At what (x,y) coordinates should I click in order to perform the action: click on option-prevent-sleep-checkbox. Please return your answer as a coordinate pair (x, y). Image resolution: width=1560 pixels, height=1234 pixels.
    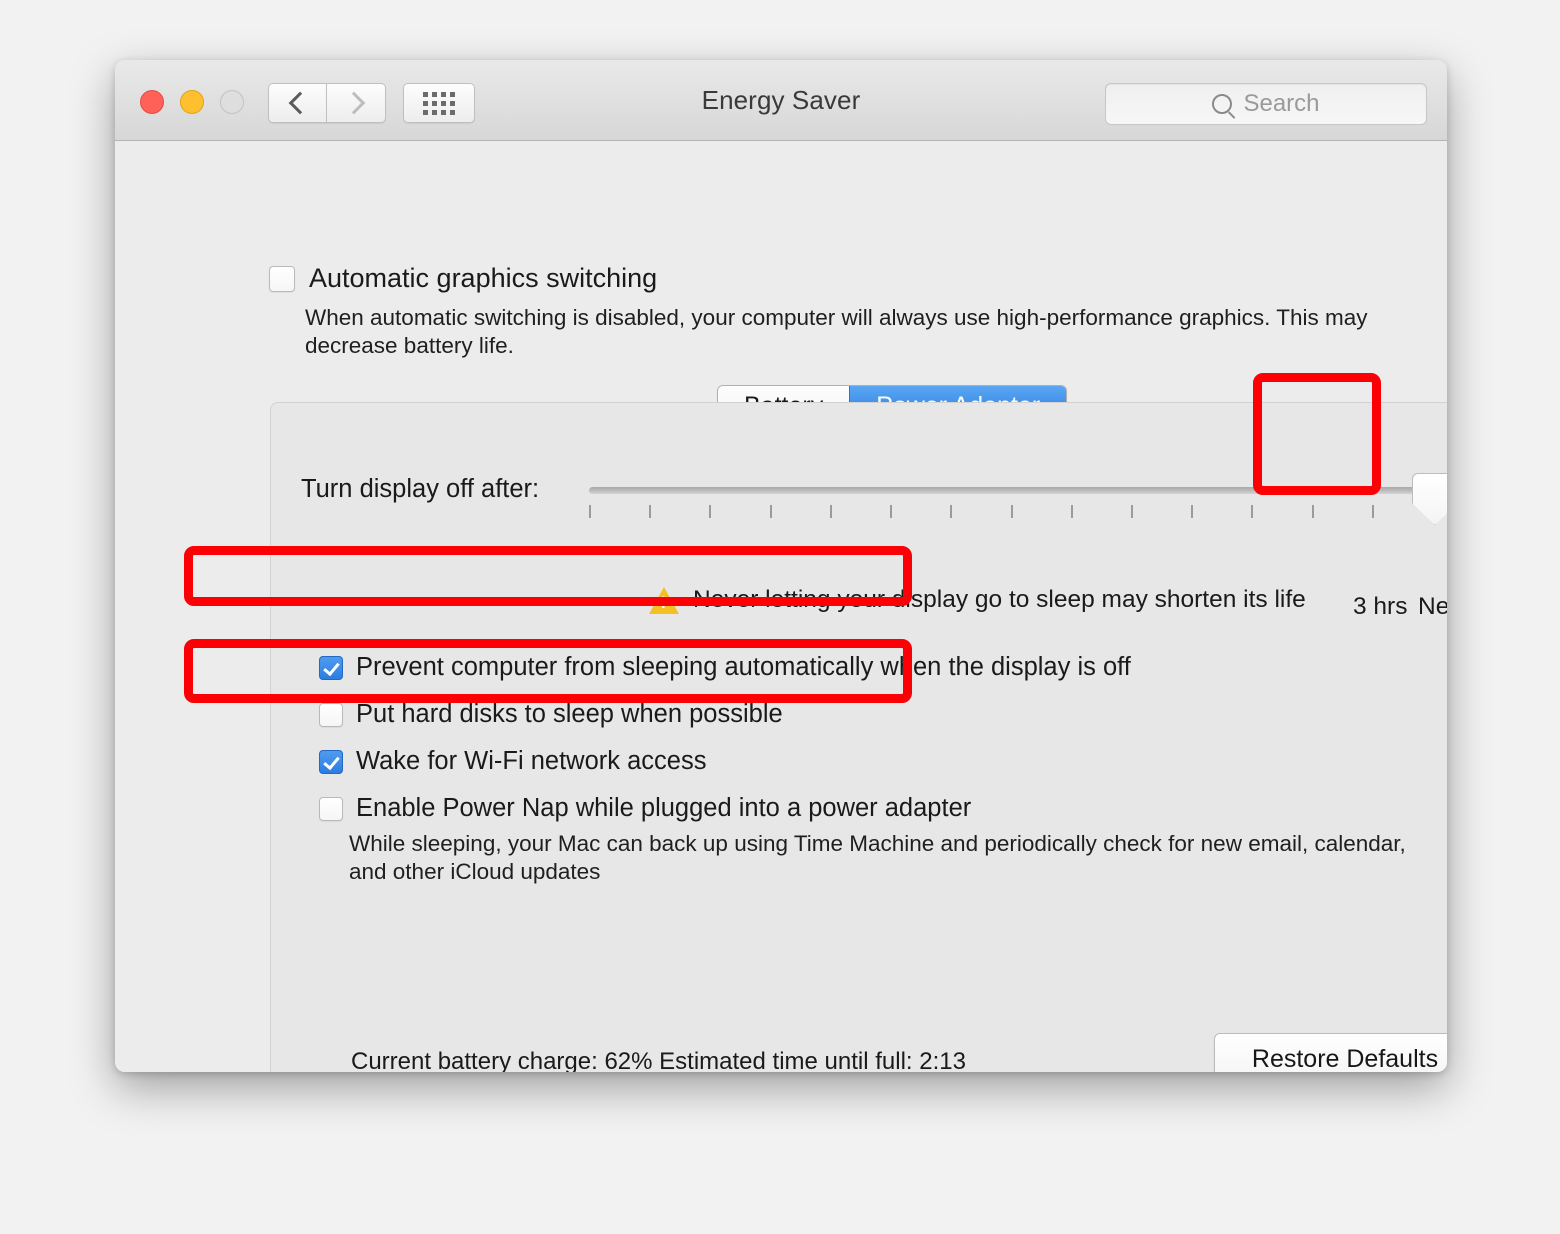
    Looking at the image, I should click on (331, 667).